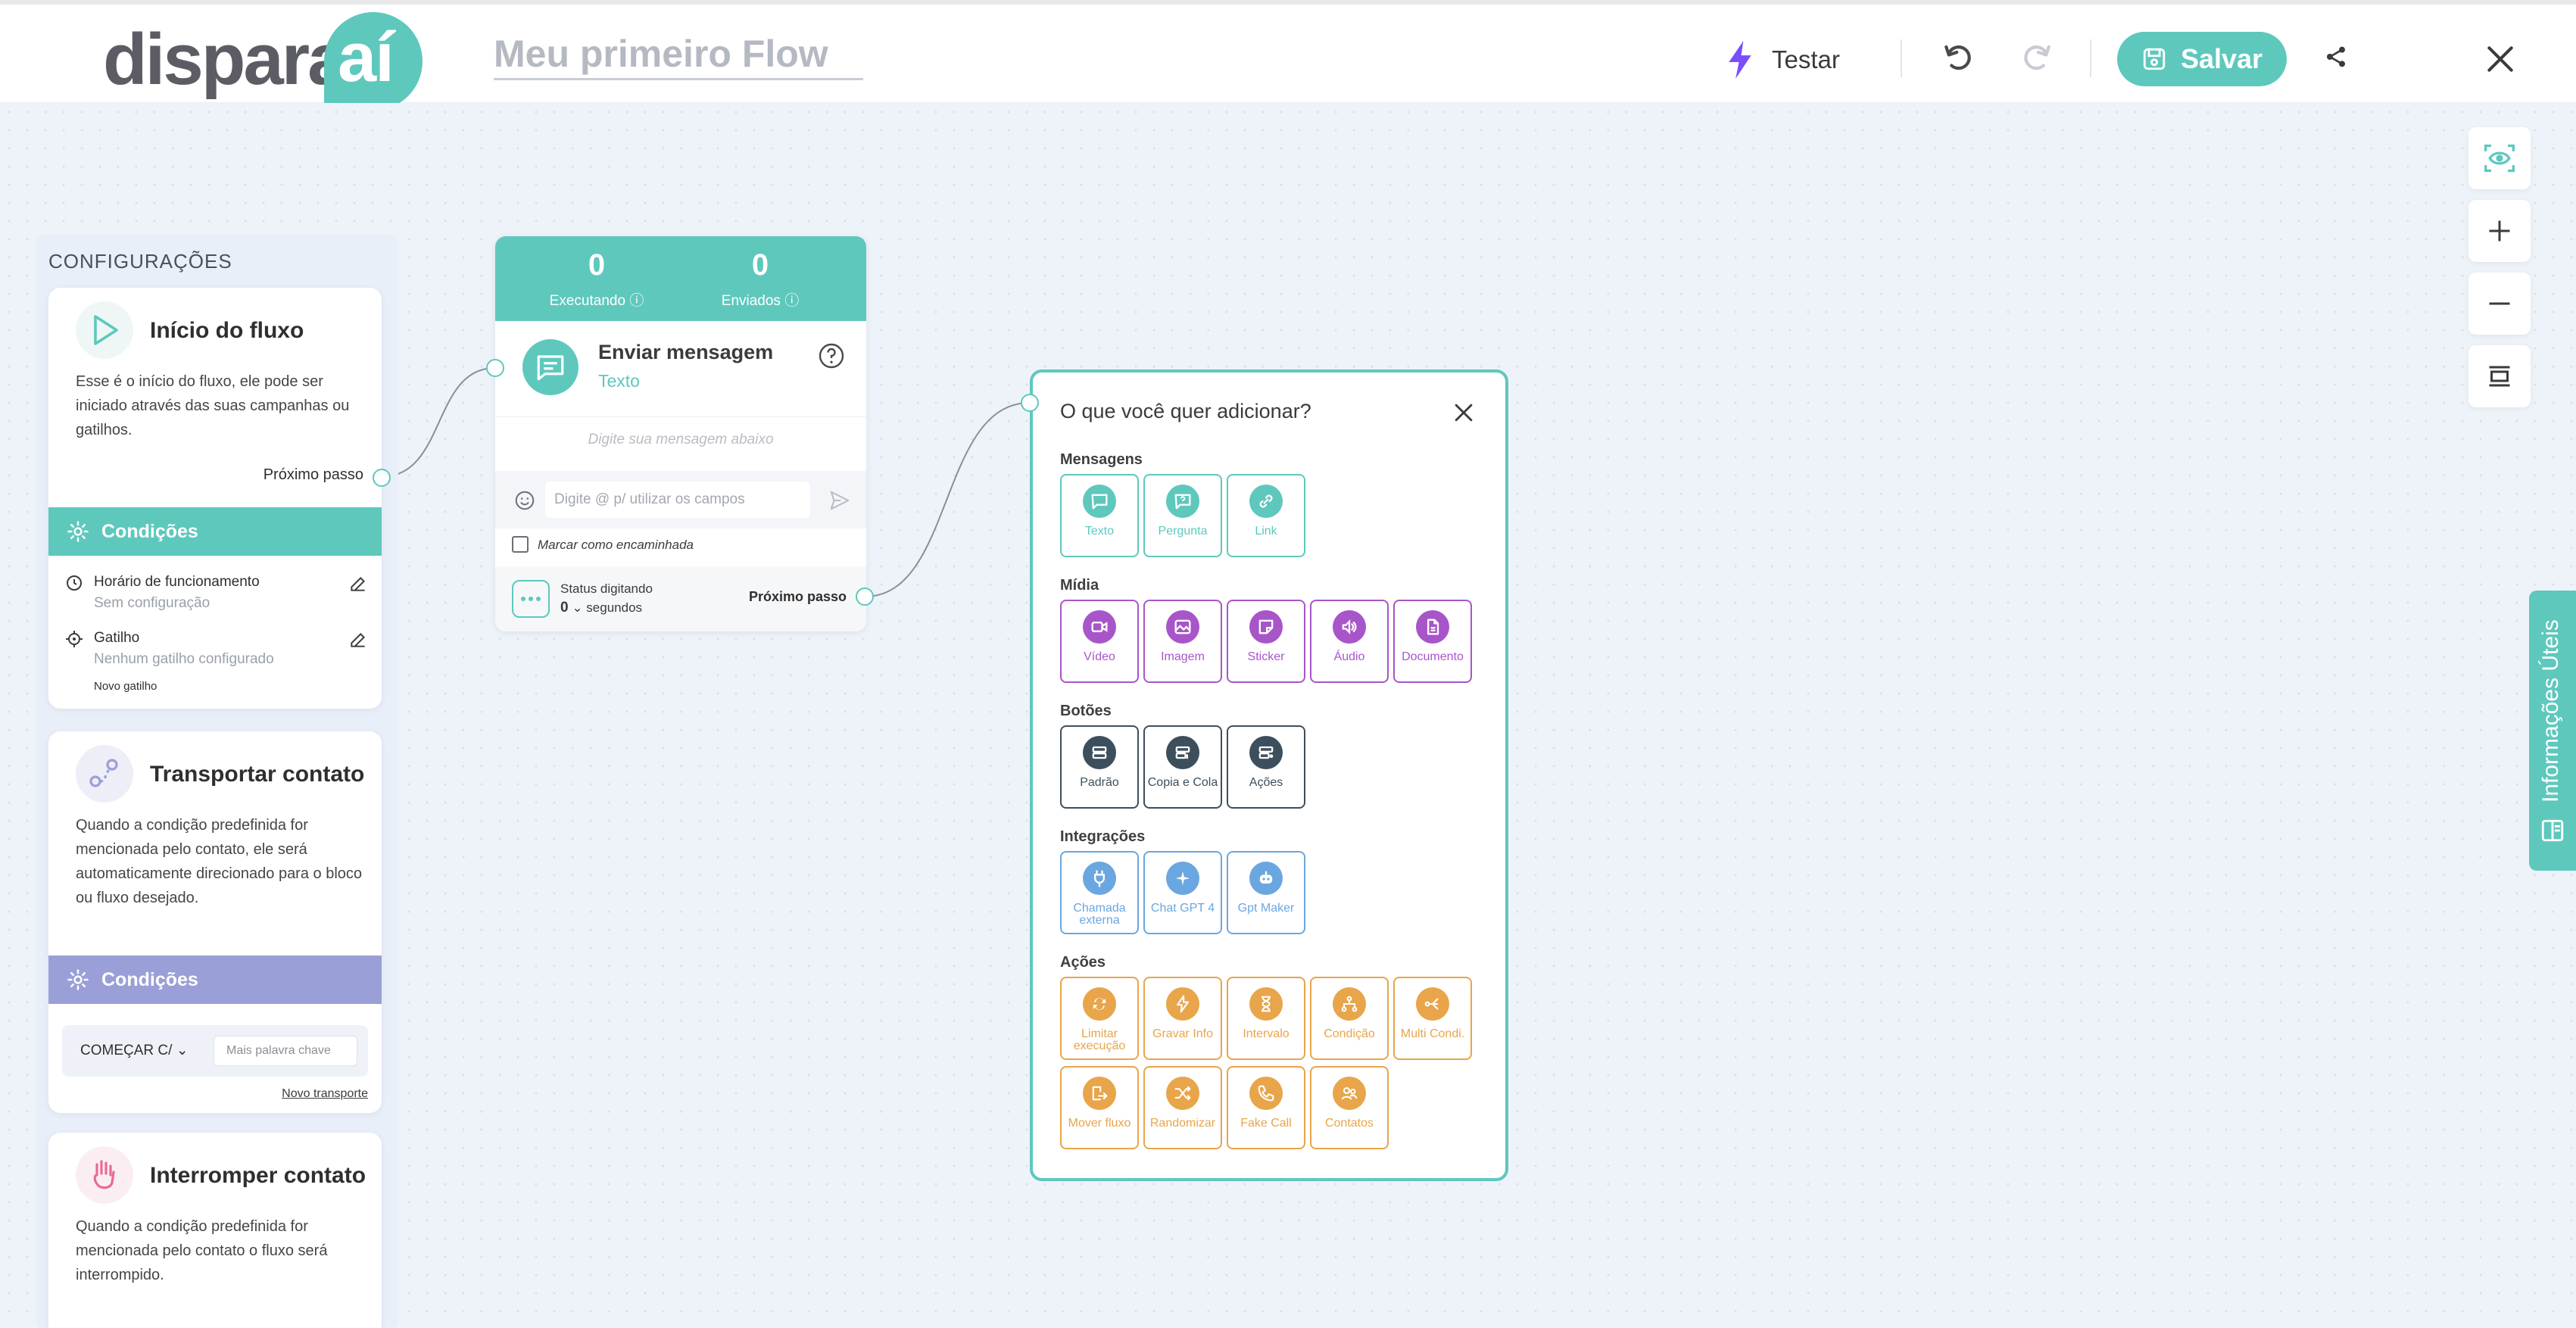 Image resolution: width=2576 pixels, height=1328 pixels. I want to click on typing-seconds-select: 0 ⌄ segundos, so click(601, 608).